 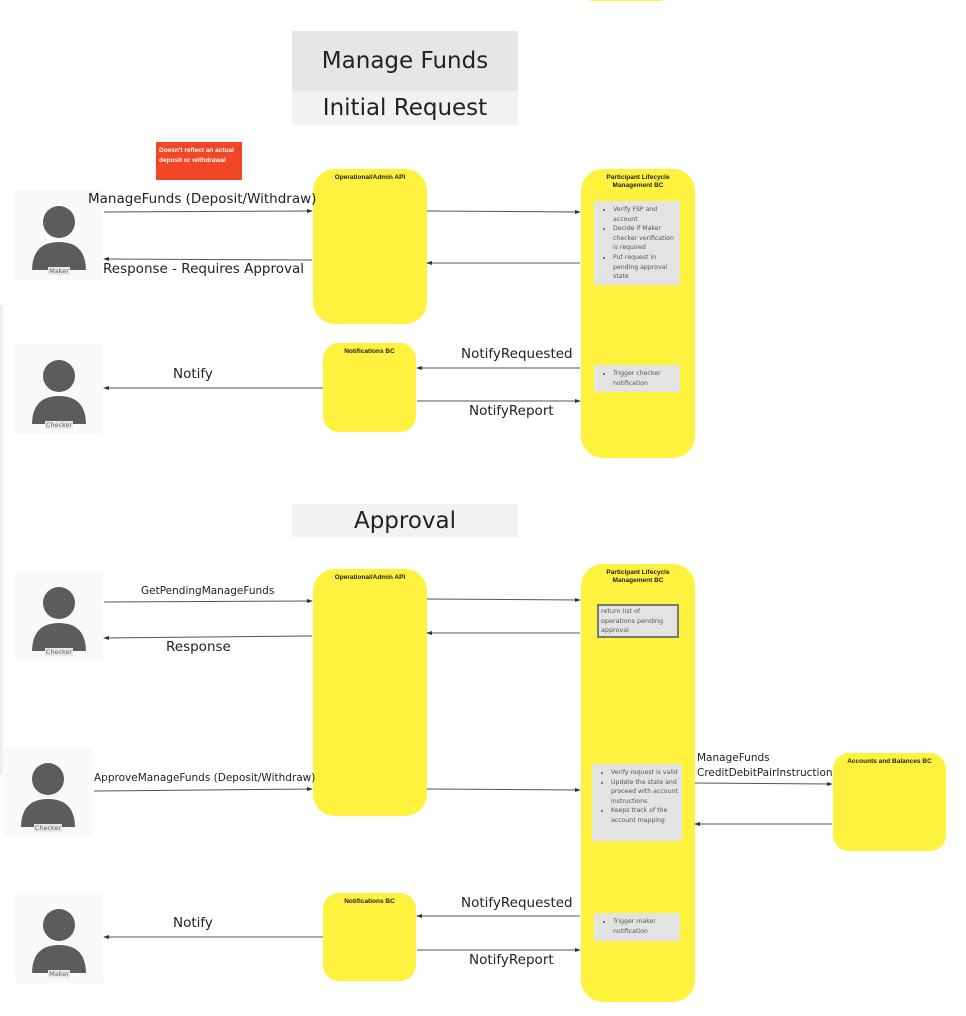 I want to click on arrow-get-pending, so click(x=208, y=601).